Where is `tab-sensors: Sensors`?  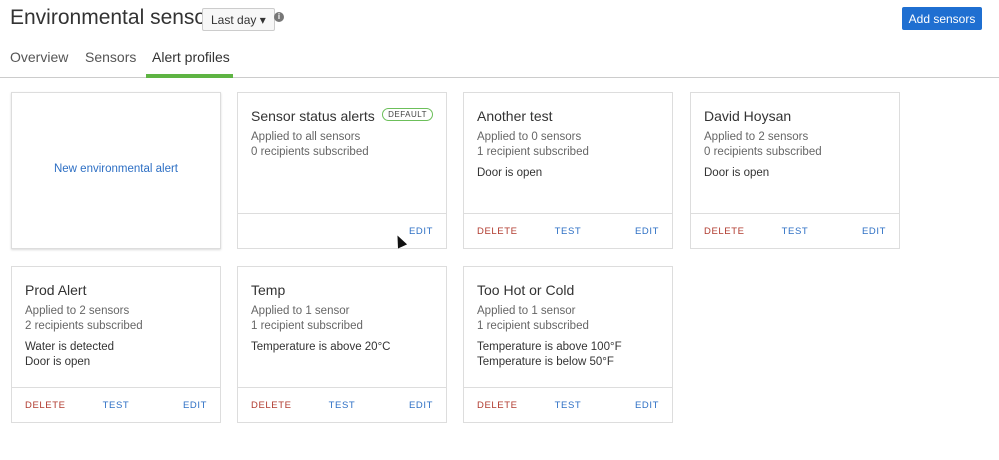
tab-sensors: Sensors is located at coordinates (110, 57).